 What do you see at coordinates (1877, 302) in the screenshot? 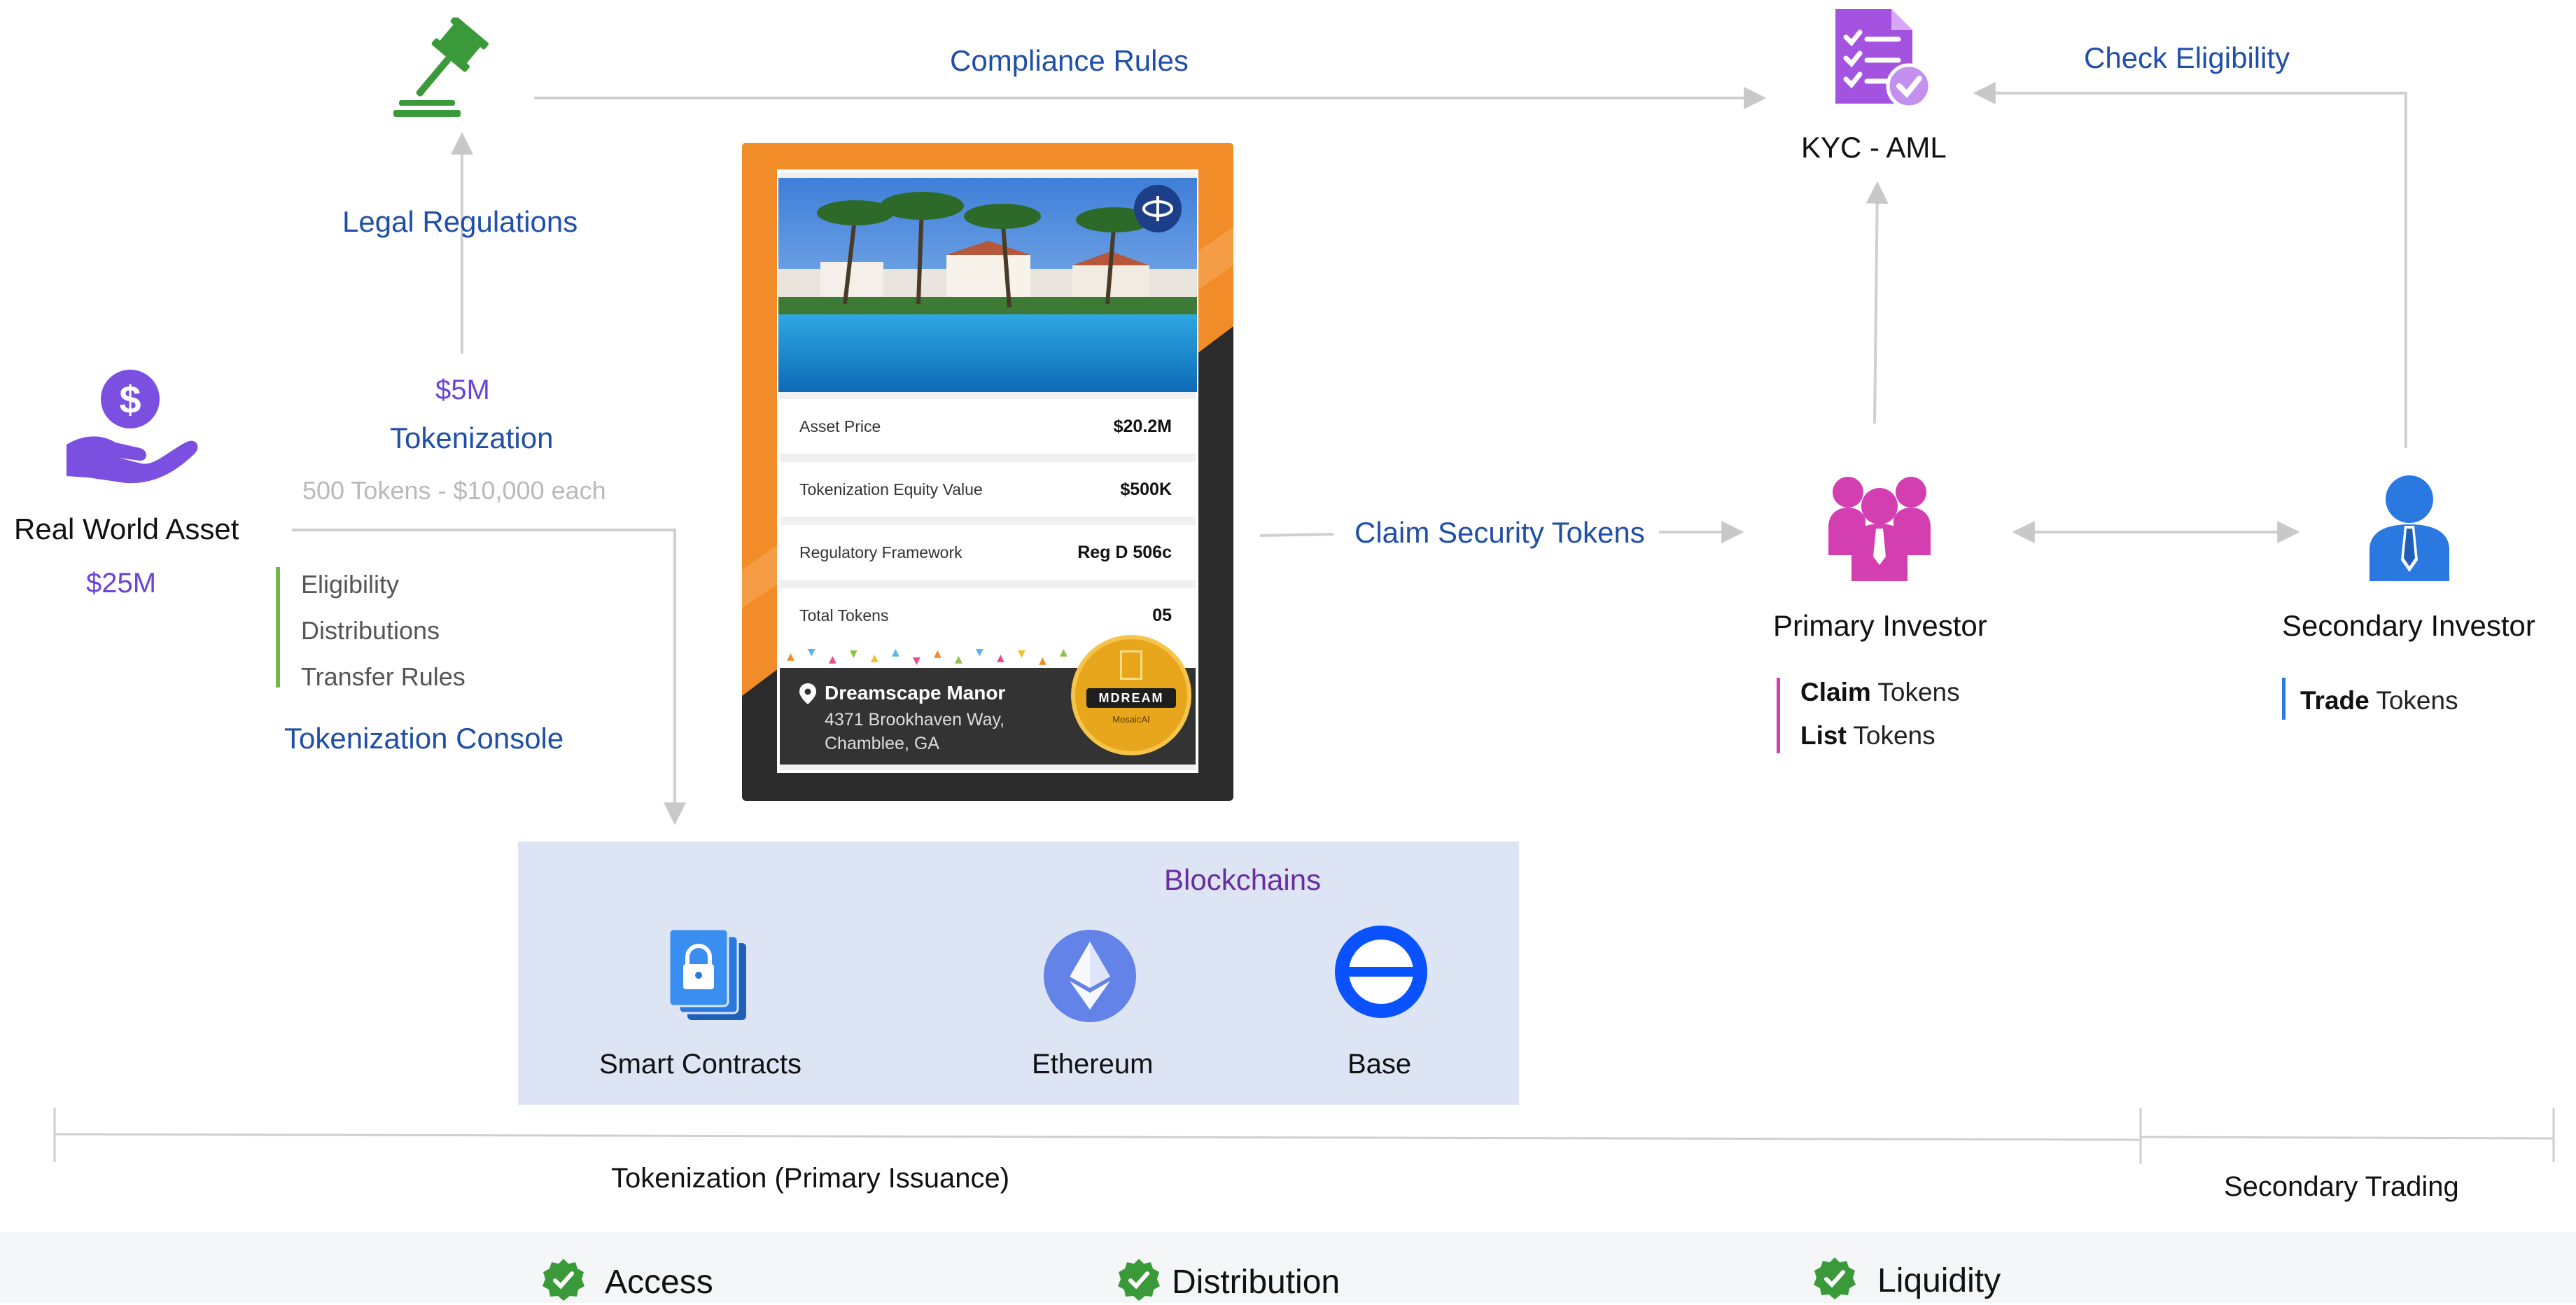
I see `primary-kyc-arrow` at bounding box center [1877, 302].